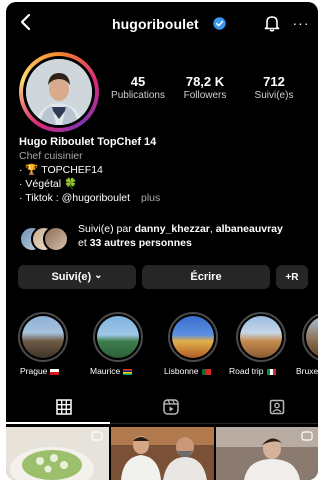  I want to click on bio-line-3: · Tiktok : @hugoriboulet plus, so click(90, 198).